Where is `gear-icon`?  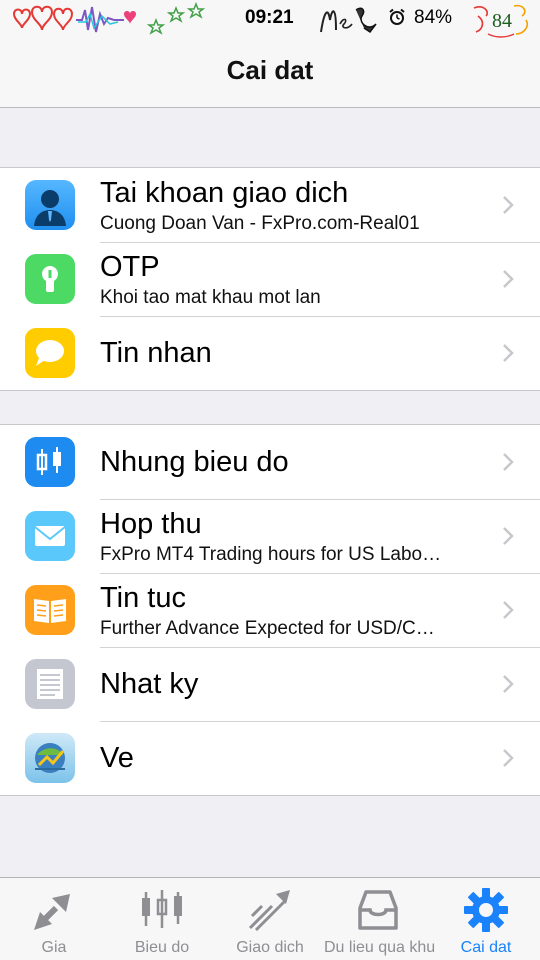 gear-icon is located at coordinates (486, 910).